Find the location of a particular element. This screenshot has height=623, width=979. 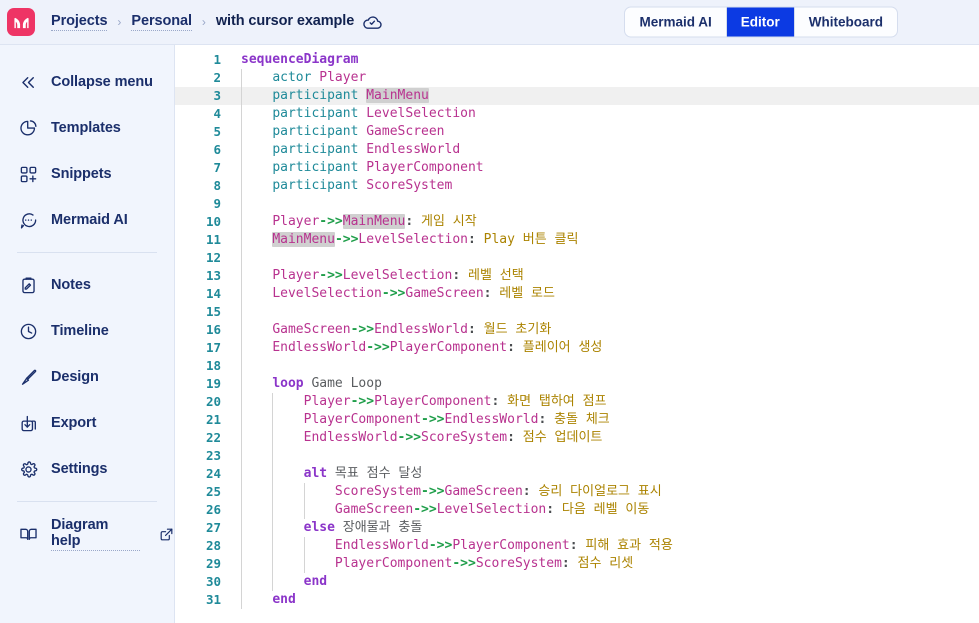

templates-pie-icon is located at coordinates (28, 128).